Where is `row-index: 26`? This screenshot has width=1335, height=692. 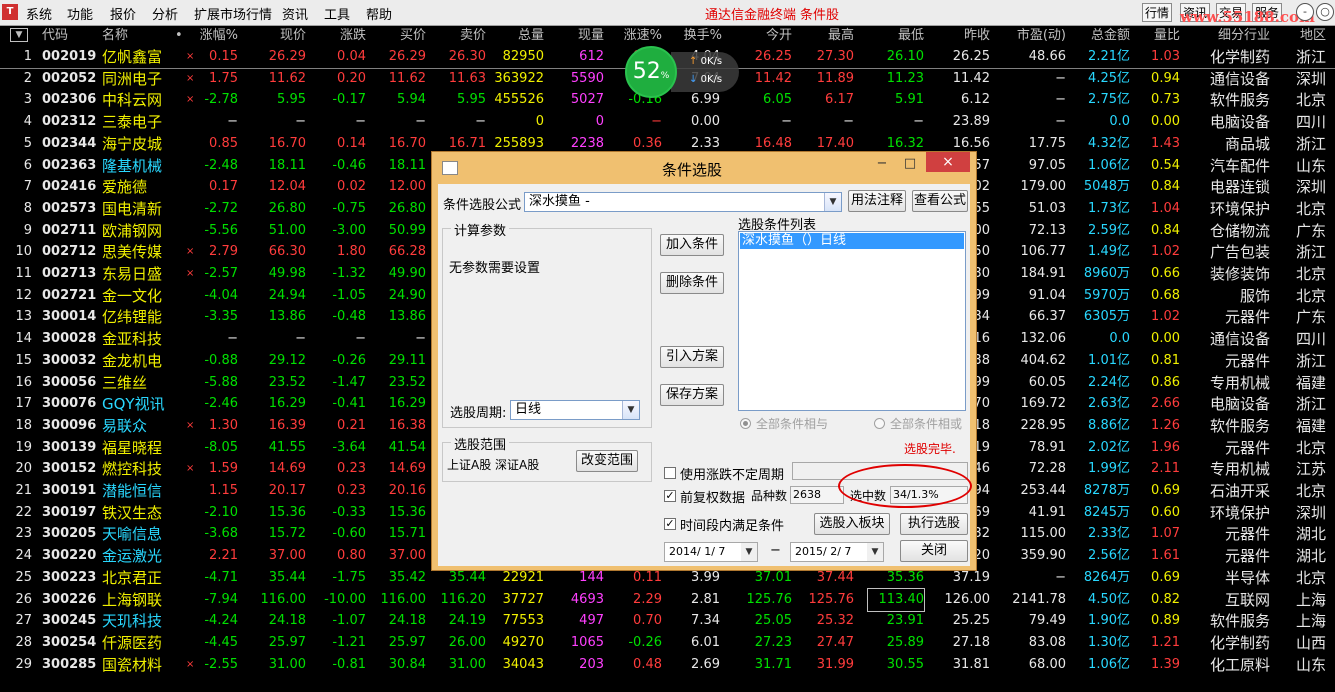
row-index: 26 is located at coordinates (23, 599).